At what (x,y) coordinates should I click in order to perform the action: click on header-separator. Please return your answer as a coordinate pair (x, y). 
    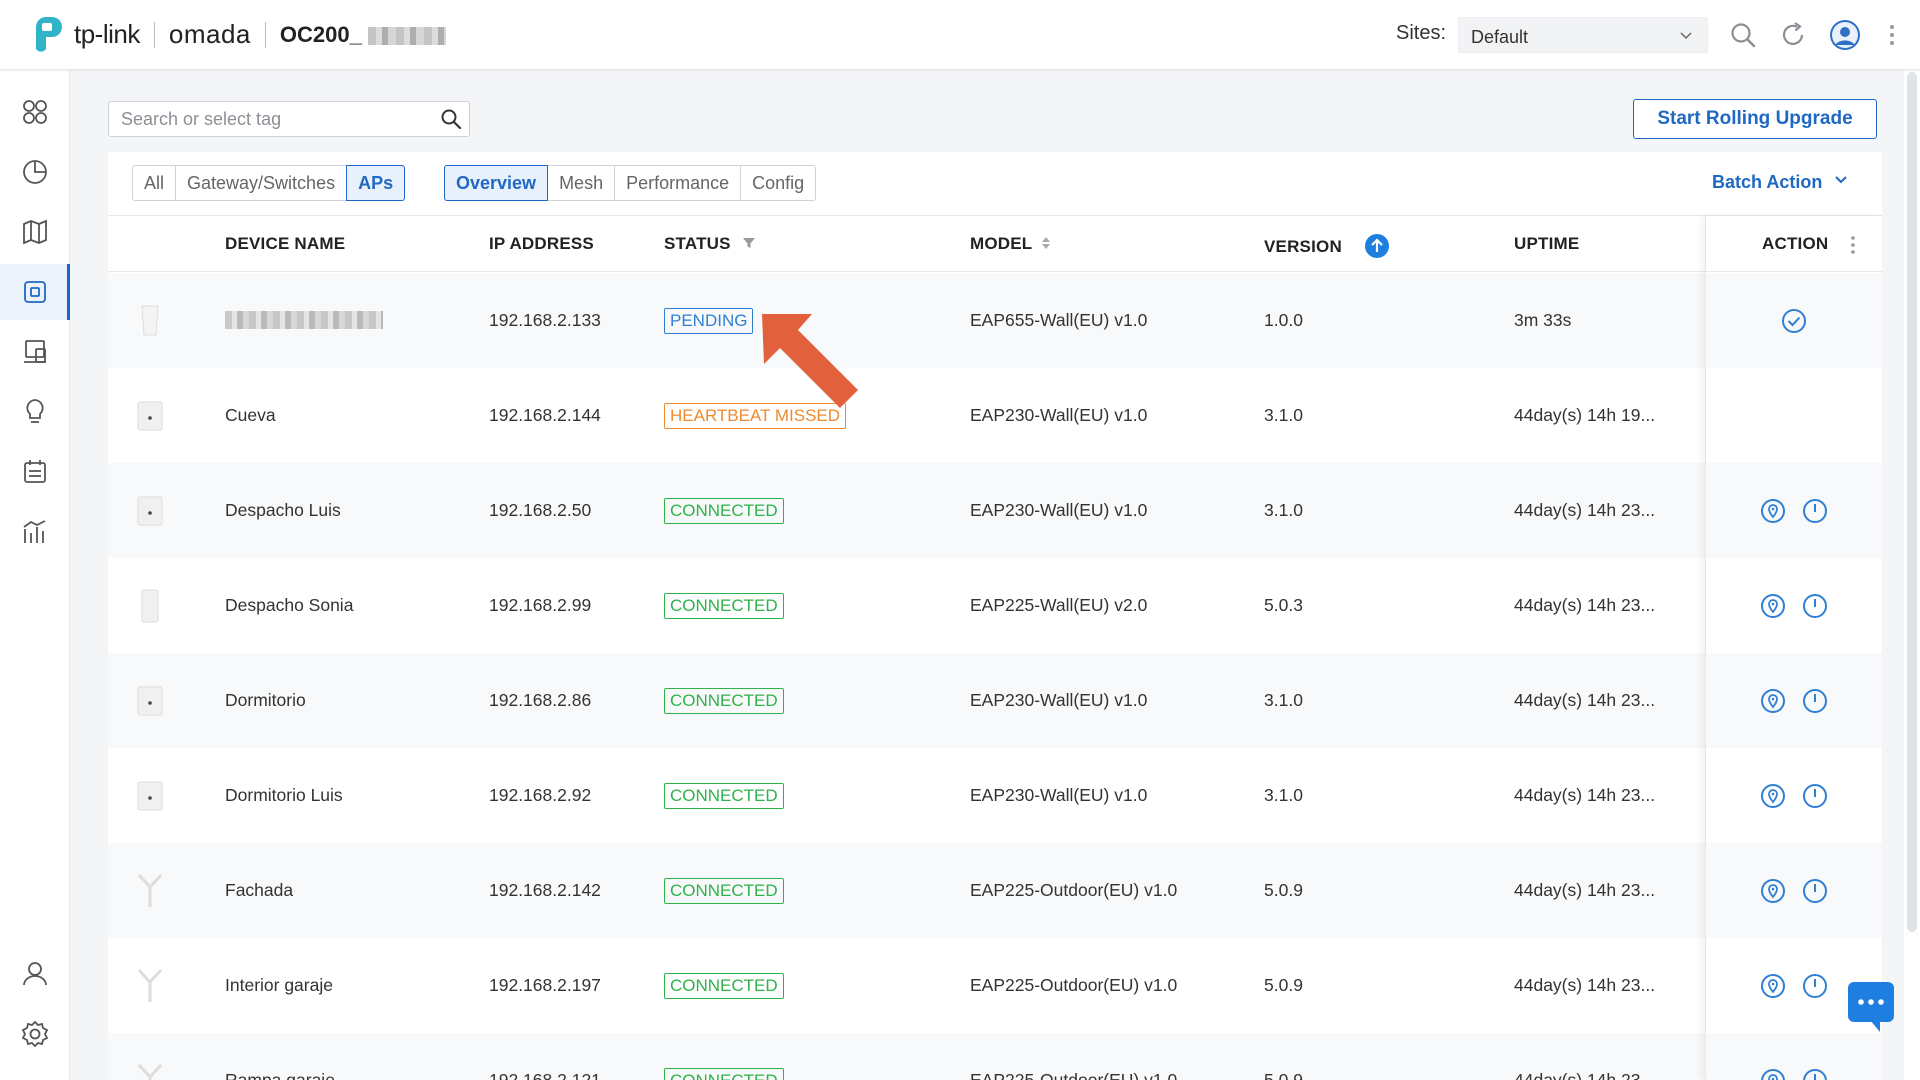
    Looking at the image, I should click on (154, 34).